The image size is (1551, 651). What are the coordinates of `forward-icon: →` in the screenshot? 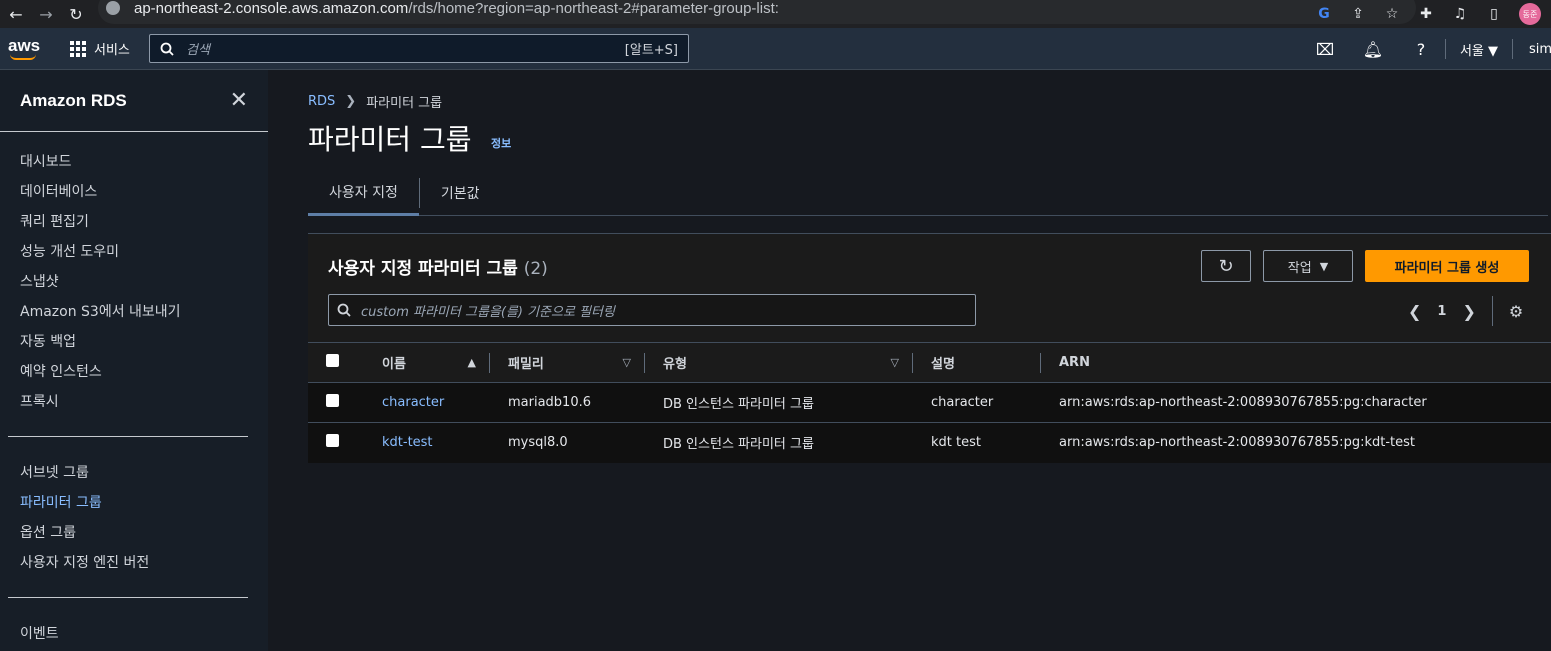 It's located at (46, 14).